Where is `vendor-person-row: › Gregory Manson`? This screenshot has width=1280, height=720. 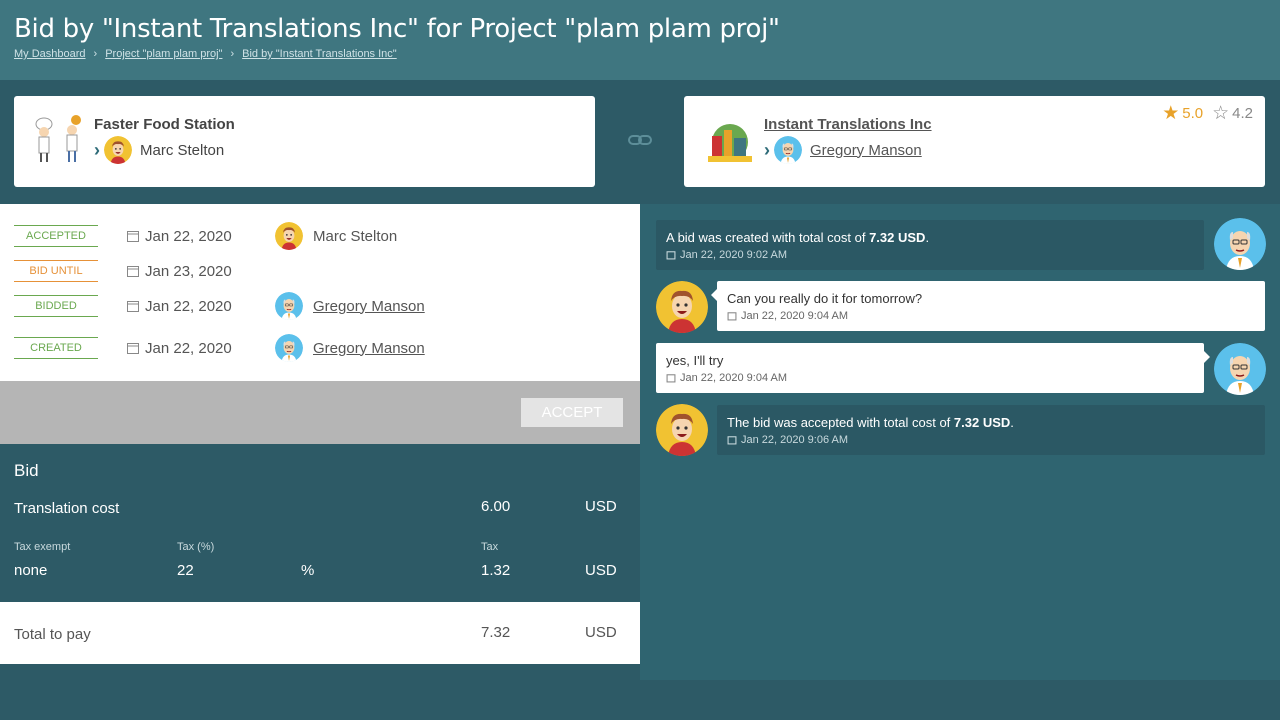 vendor-person-row: › Gregory Manson is located at coordinates (843, 150).